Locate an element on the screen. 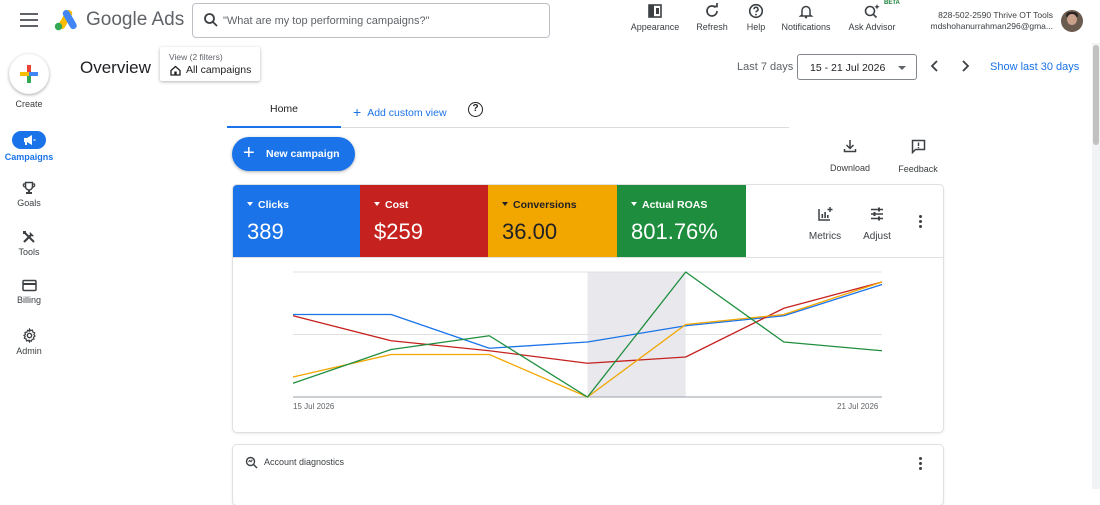  metric-value: 389 is located at coordinates (265, 231).